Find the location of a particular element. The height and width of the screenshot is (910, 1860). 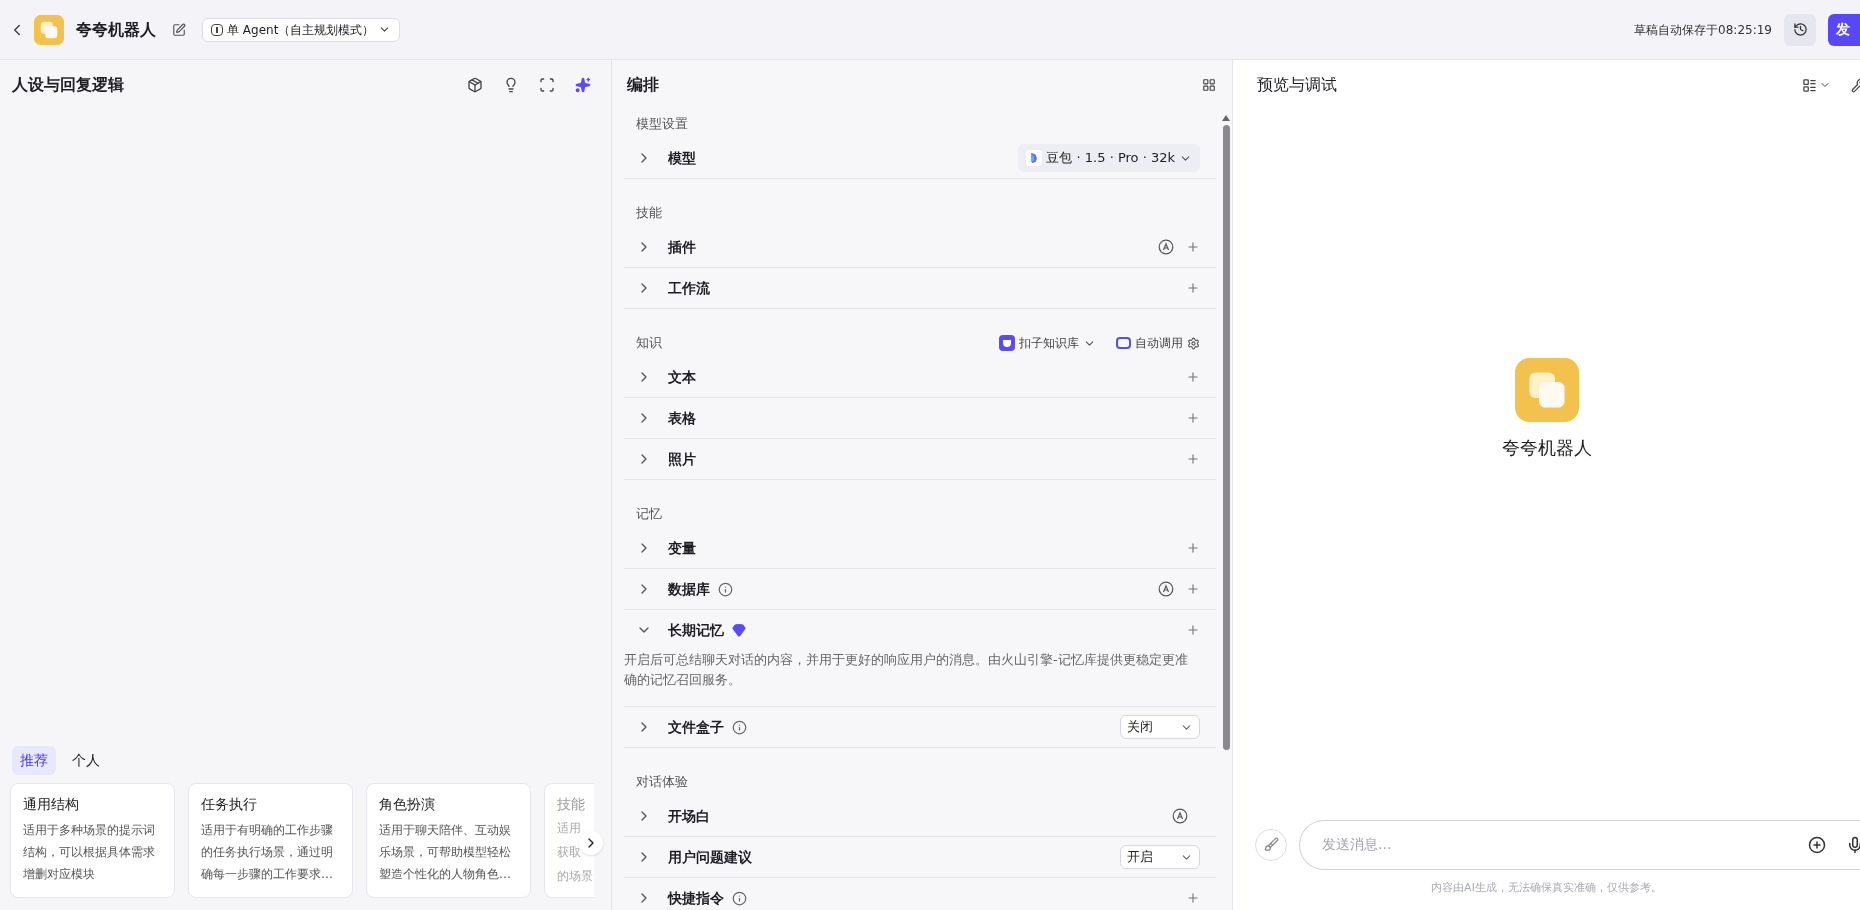

memory-description: 开启后可总结聊天对话的内容，并用于更好的响应用户的消息。由火山引擎-记忆库提供更稳定更准确的记忆召回服务。 is located at coordinates (906, 670).